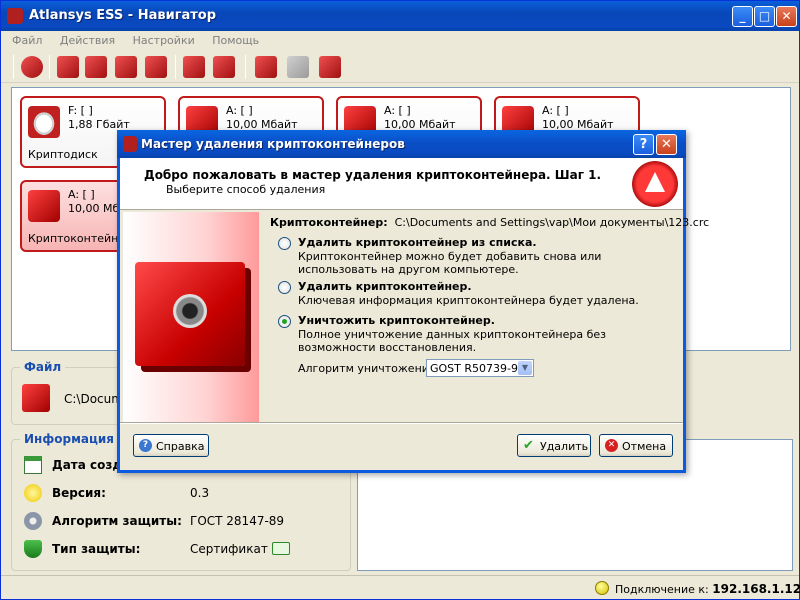  What do you see at coordinates (528, 445) in the screenshot?
I see `checkmark-icon: ✔` at bounding box center [528, 445].